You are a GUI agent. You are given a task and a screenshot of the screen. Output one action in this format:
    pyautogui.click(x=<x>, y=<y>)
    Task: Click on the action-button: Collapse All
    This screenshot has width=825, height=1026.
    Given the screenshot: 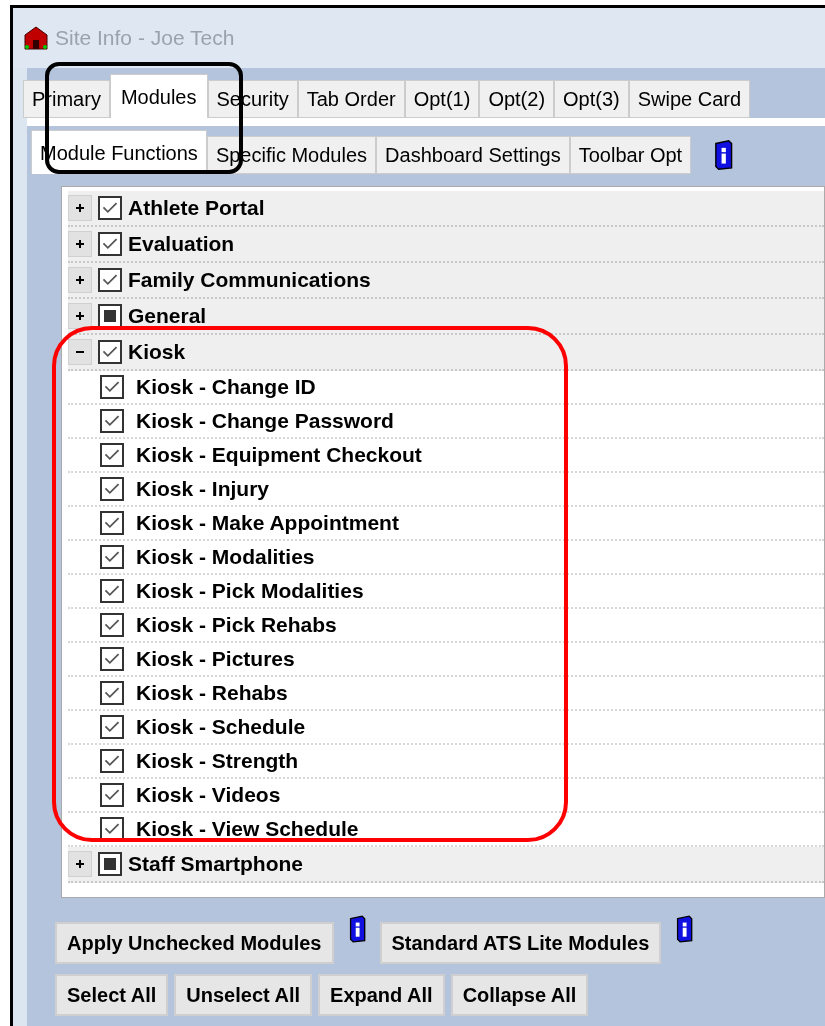 What is the action you would take?
    pyautogui.click(x=519, y=995)
    